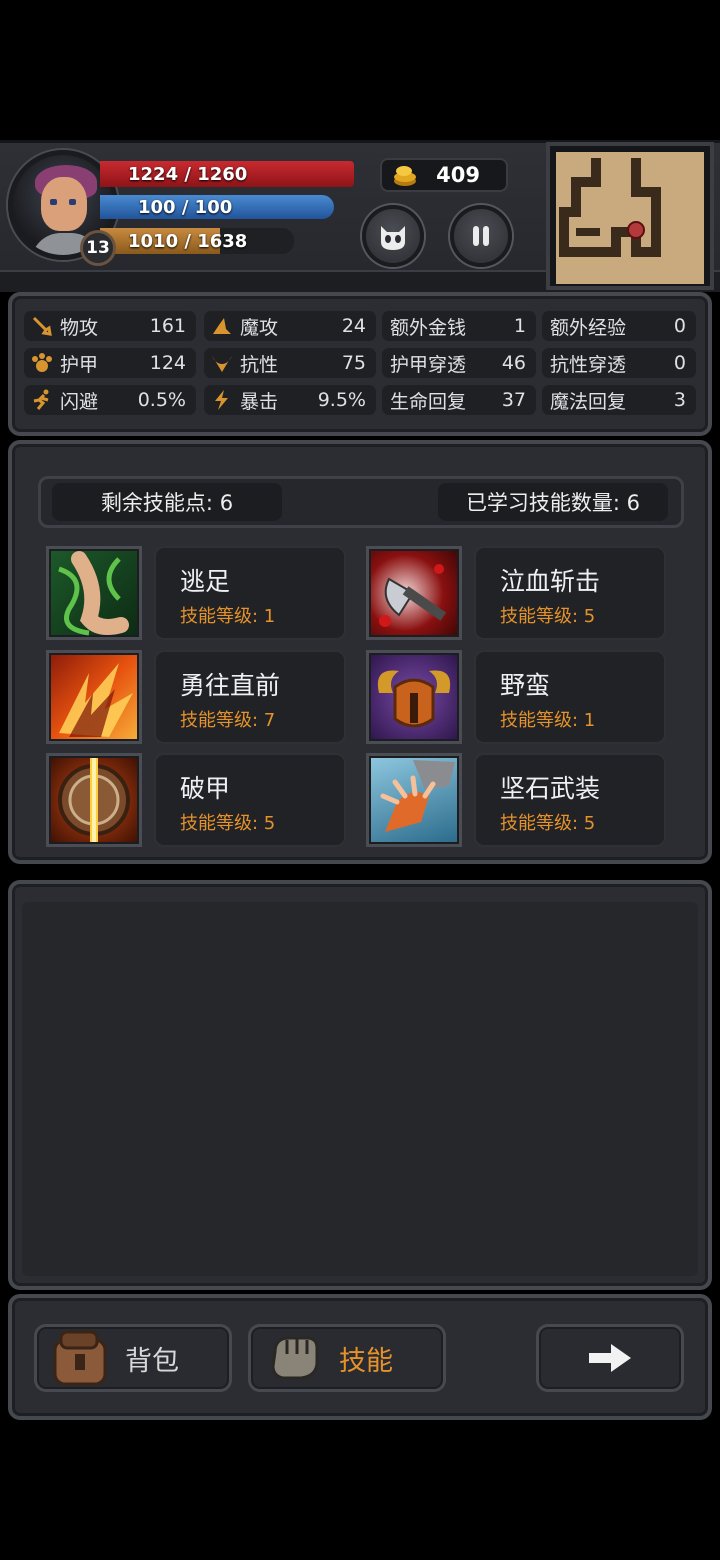 The image size is (720, 1560). I want to click on skill-name: 泣血斩击, so click(550, 581).